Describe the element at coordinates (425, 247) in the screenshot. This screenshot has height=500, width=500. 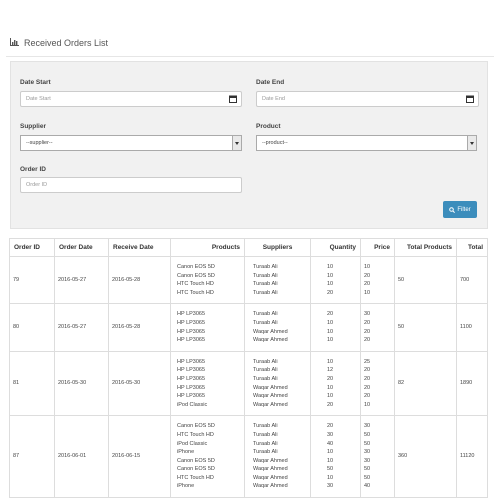
I see `column-header: Total Products` at that location.